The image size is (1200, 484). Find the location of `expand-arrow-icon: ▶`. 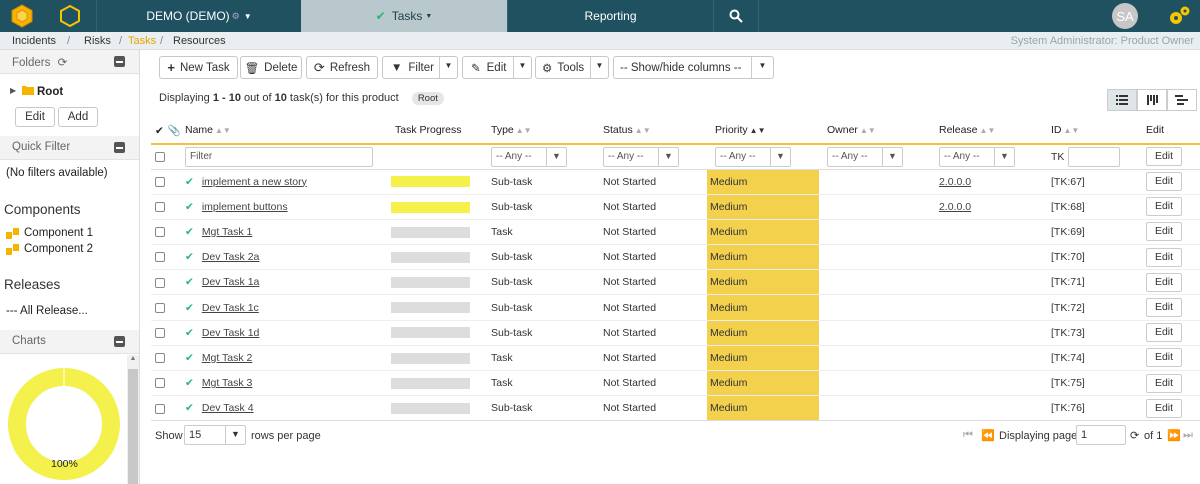

expand-arrow-icon: ▶ is located at coordinates (13, 90).